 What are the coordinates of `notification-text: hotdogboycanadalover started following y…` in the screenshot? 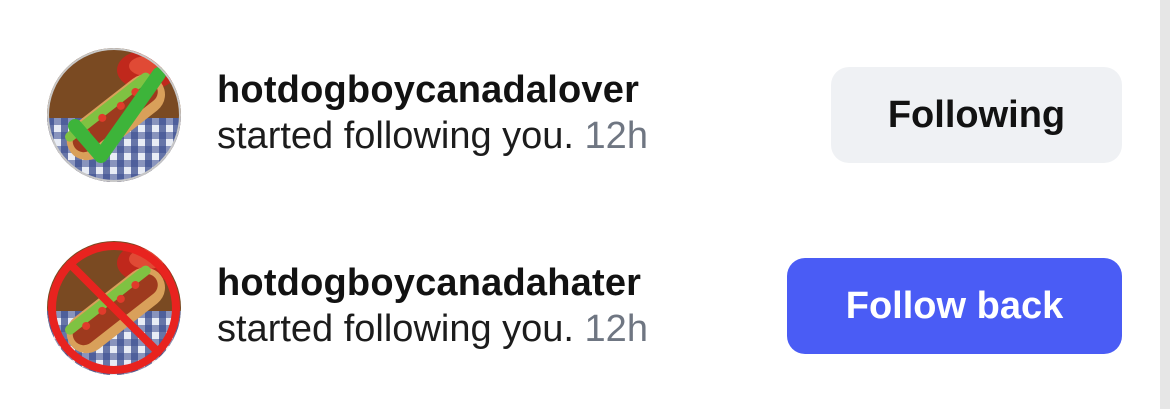 It's located at (432, 113).